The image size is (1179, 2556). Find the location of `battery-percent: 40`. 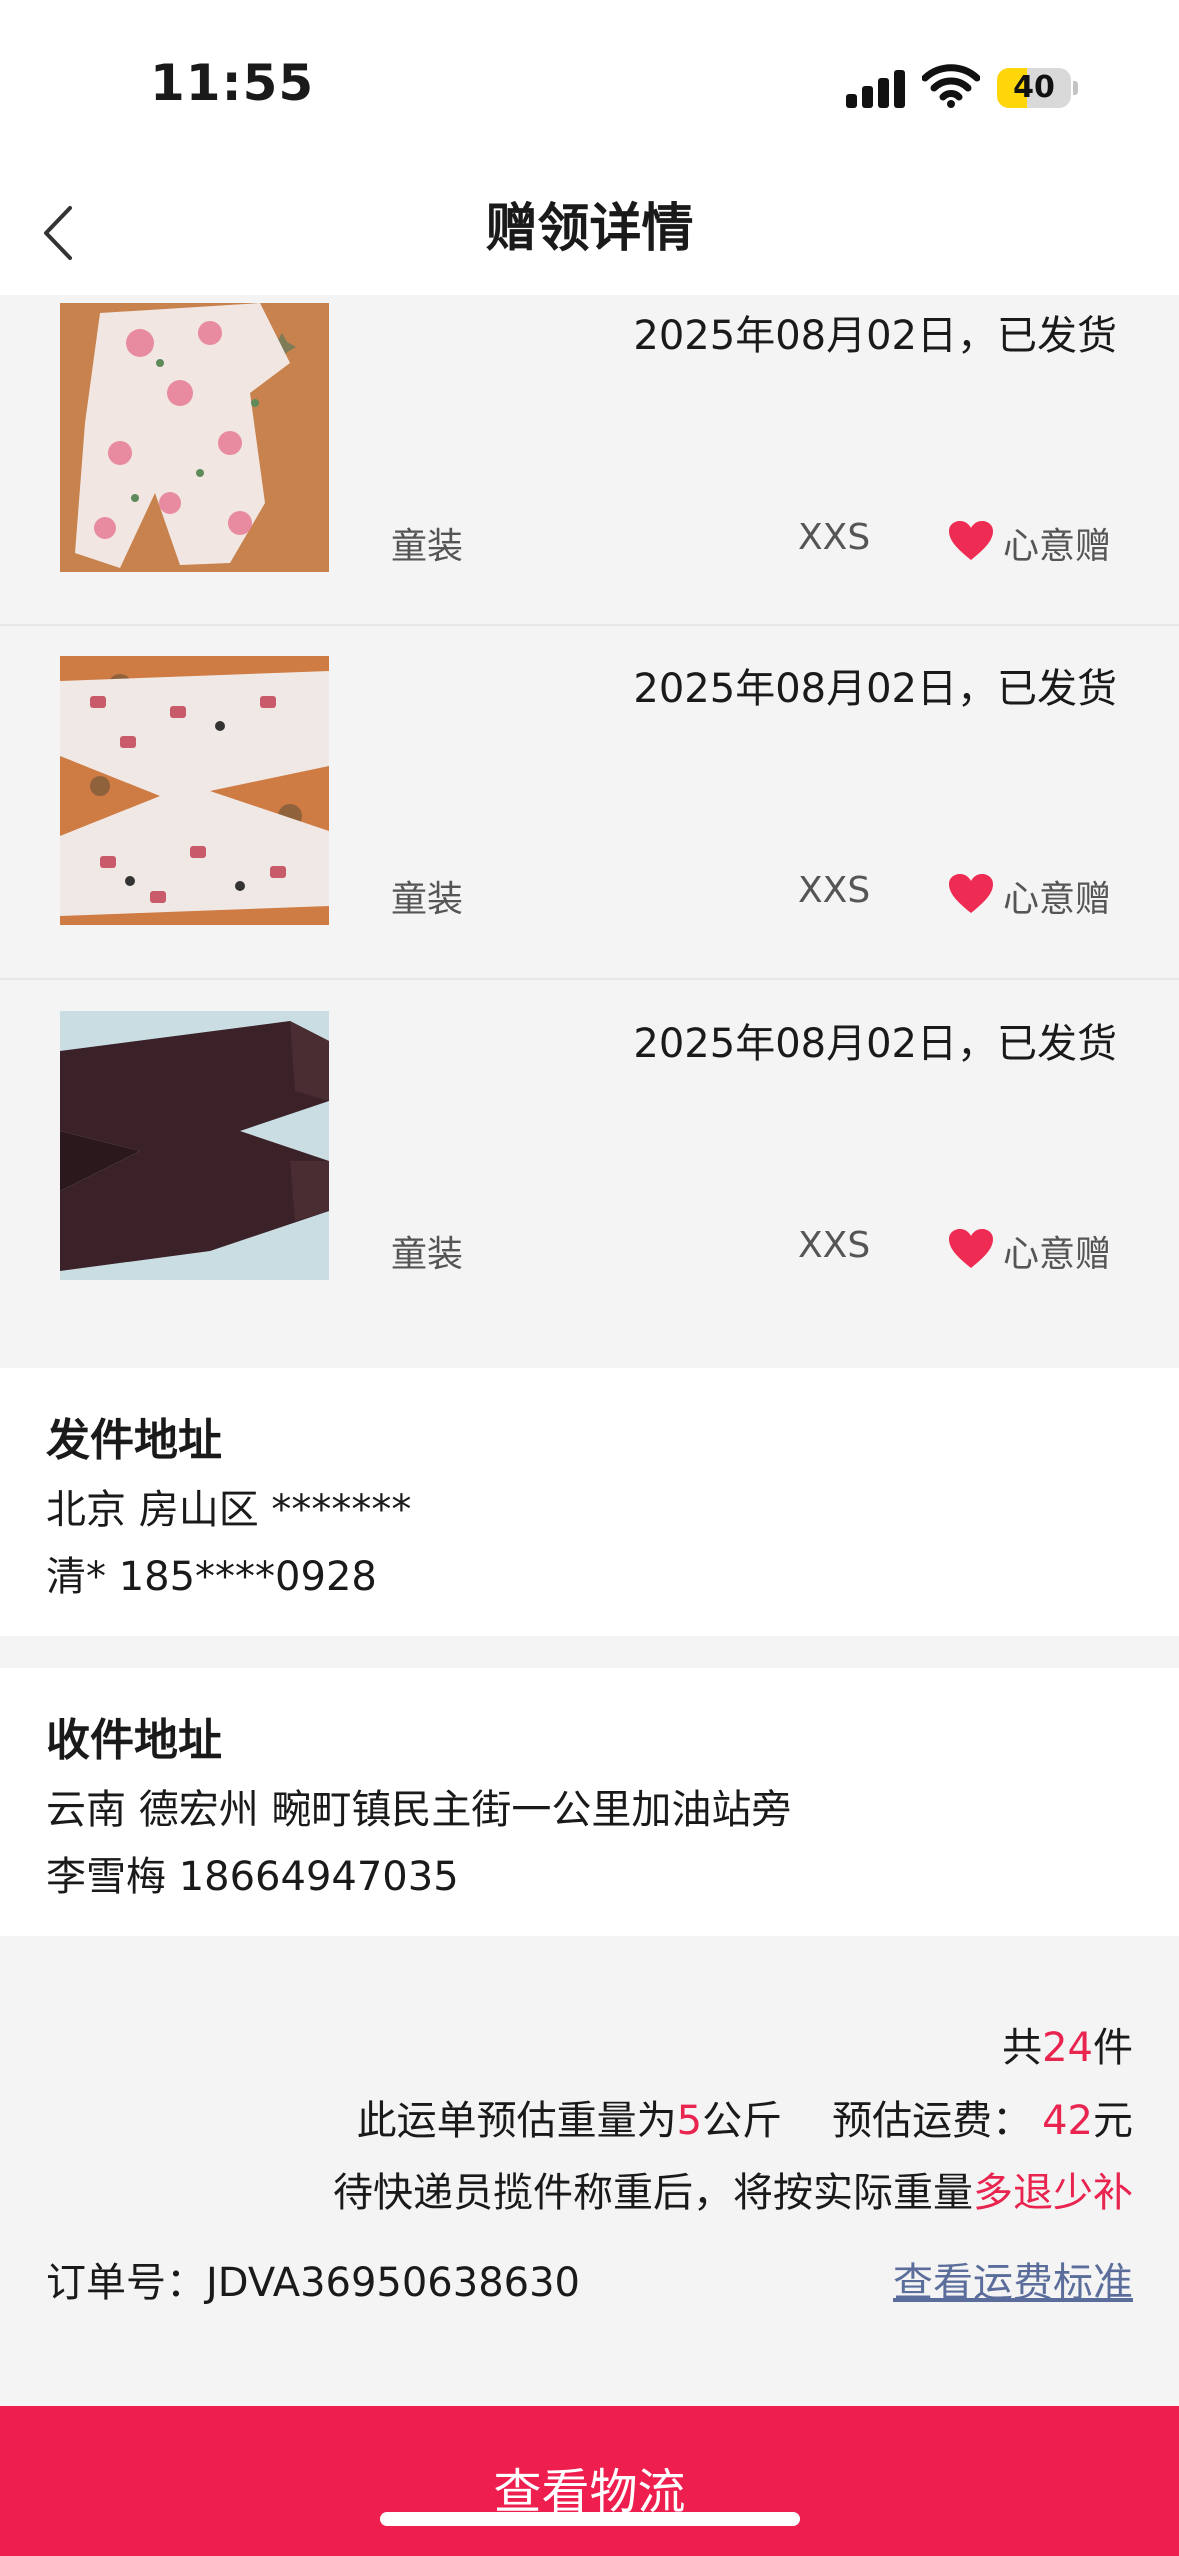

battery-percent: 40 is located at coordinates (1034, 87).